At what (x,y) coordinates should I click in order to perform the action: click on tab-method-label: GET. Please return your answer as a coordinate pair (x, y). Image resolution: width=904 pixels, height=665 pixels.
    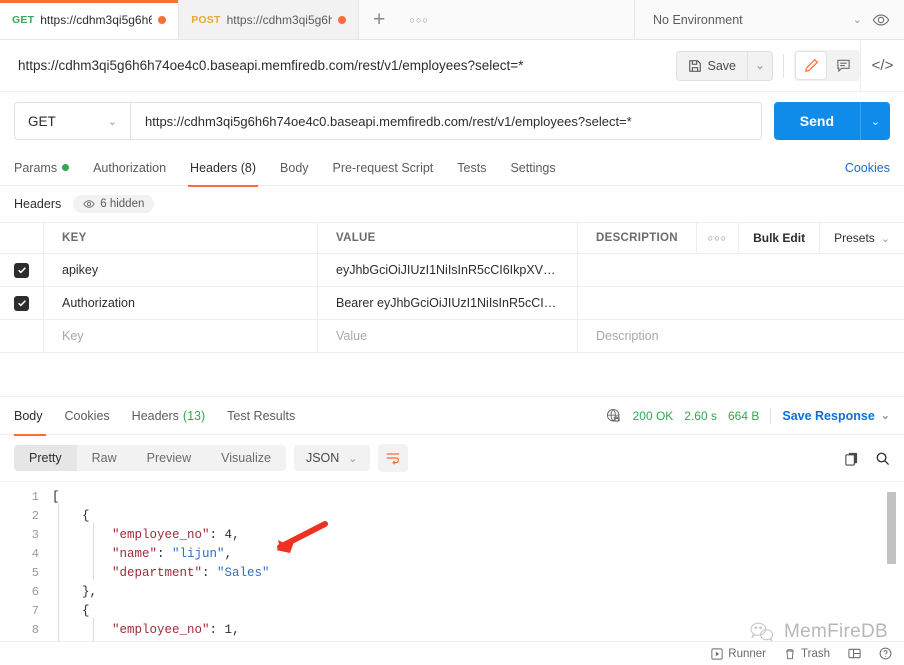
    Looking at the image, I should click on (23, 19).